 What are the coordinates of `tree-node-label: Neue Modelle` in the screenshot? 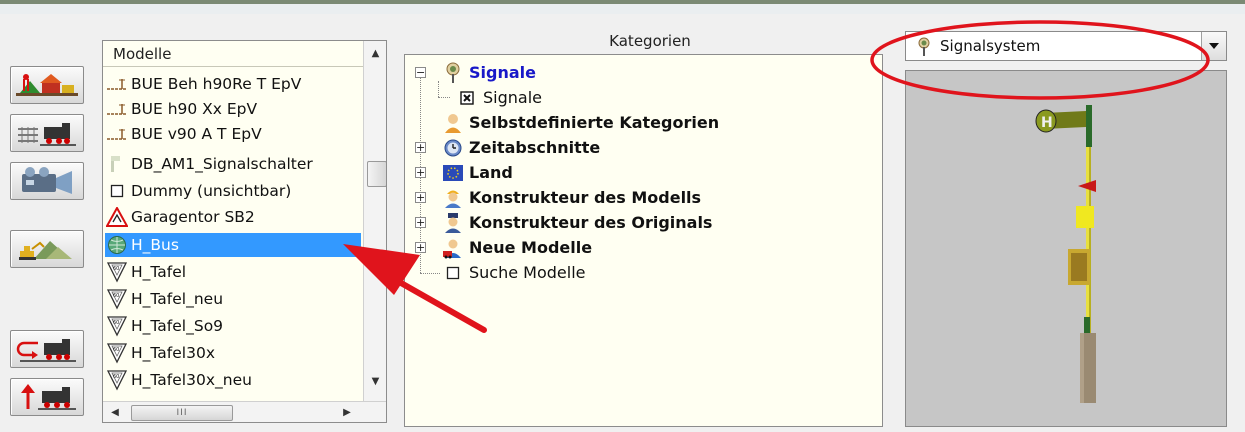 It's located at (531, 247).